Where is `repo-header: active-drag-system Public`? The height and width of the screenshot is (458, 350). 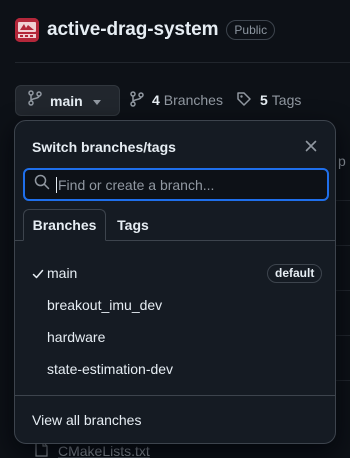 repo-header: active-drag-system Public is located at coordinates (145, 30).